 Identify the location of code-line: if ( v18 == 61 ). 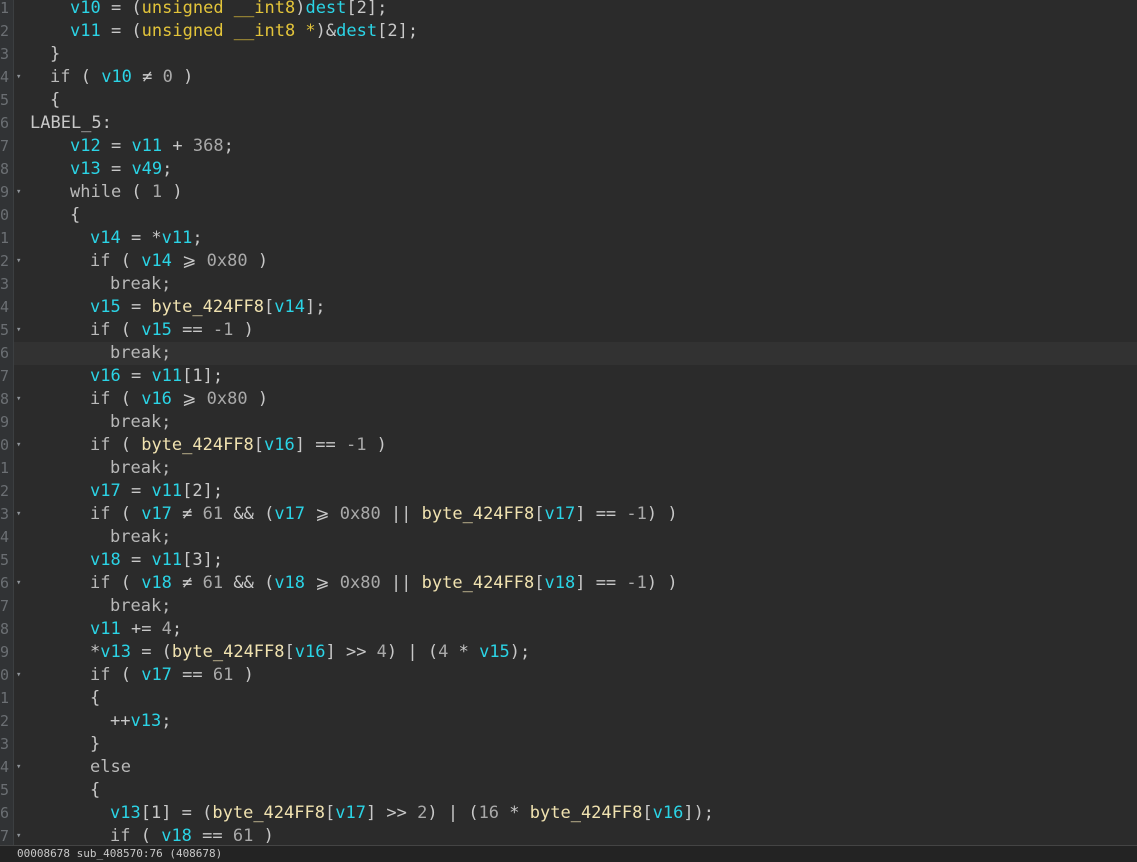
(192, 835).